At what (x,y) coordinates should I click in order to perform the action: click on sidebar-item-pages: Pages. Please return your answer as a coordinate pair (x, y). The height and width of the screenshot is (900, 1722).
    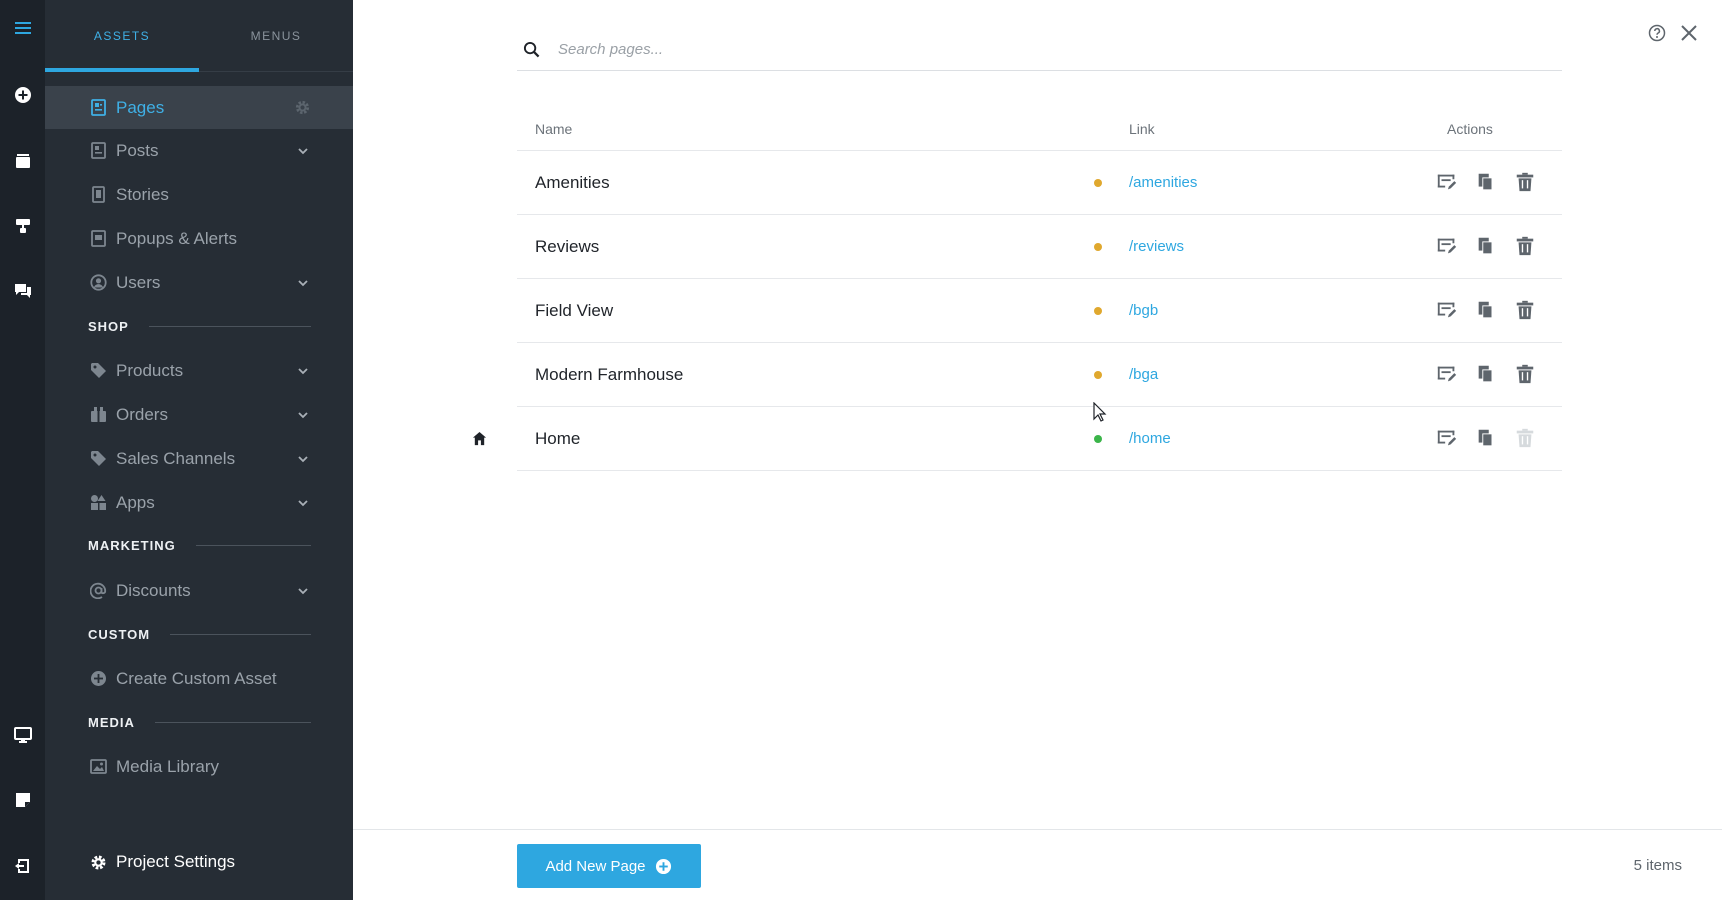
    Looking at the image, I should click on (199, 107).